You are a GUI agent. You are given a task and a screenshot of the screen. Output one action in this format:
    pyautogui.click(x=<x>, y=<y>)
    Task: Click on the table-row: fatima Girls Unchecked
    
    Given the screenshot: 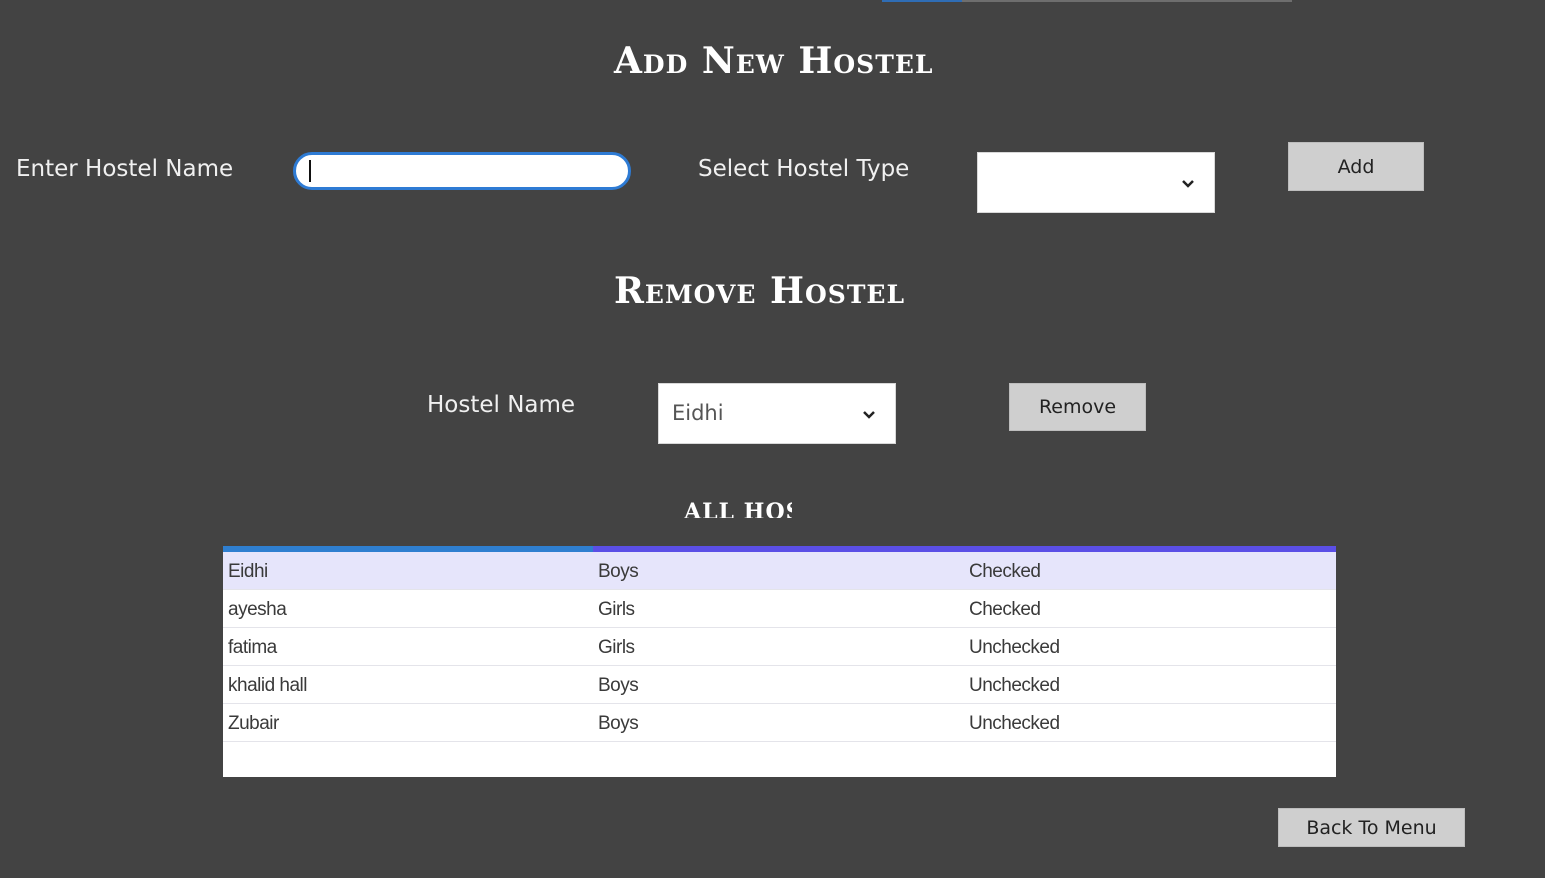 What is the action you would take?
    pyautogui.click(x=779, y=647)
    